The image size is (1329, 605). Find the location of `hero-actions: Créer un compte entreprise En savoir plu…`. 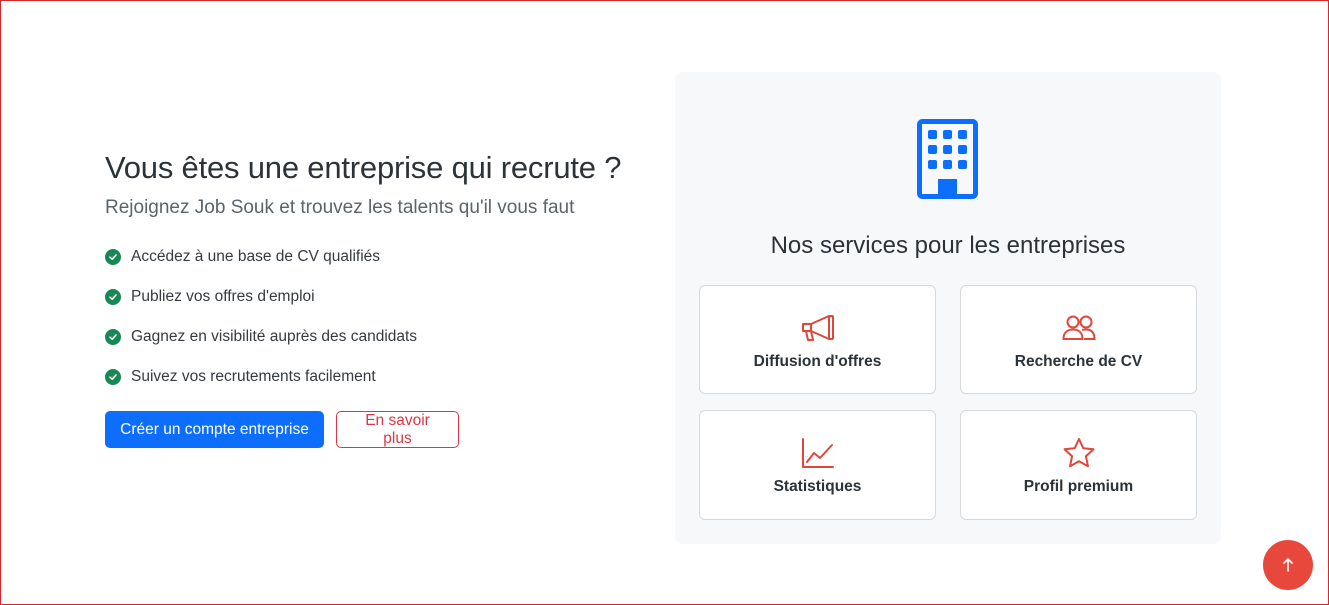

hero-actions: Créer un compte entreprise En savoir plu… is located at coordinates (385, 429).